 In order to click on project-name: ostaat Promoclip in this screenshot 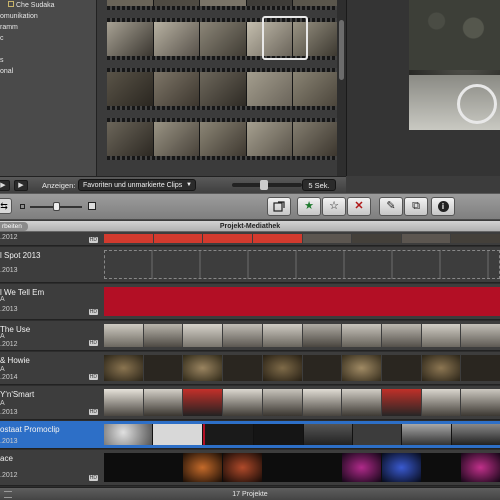, I will do `click(30, 429)`.